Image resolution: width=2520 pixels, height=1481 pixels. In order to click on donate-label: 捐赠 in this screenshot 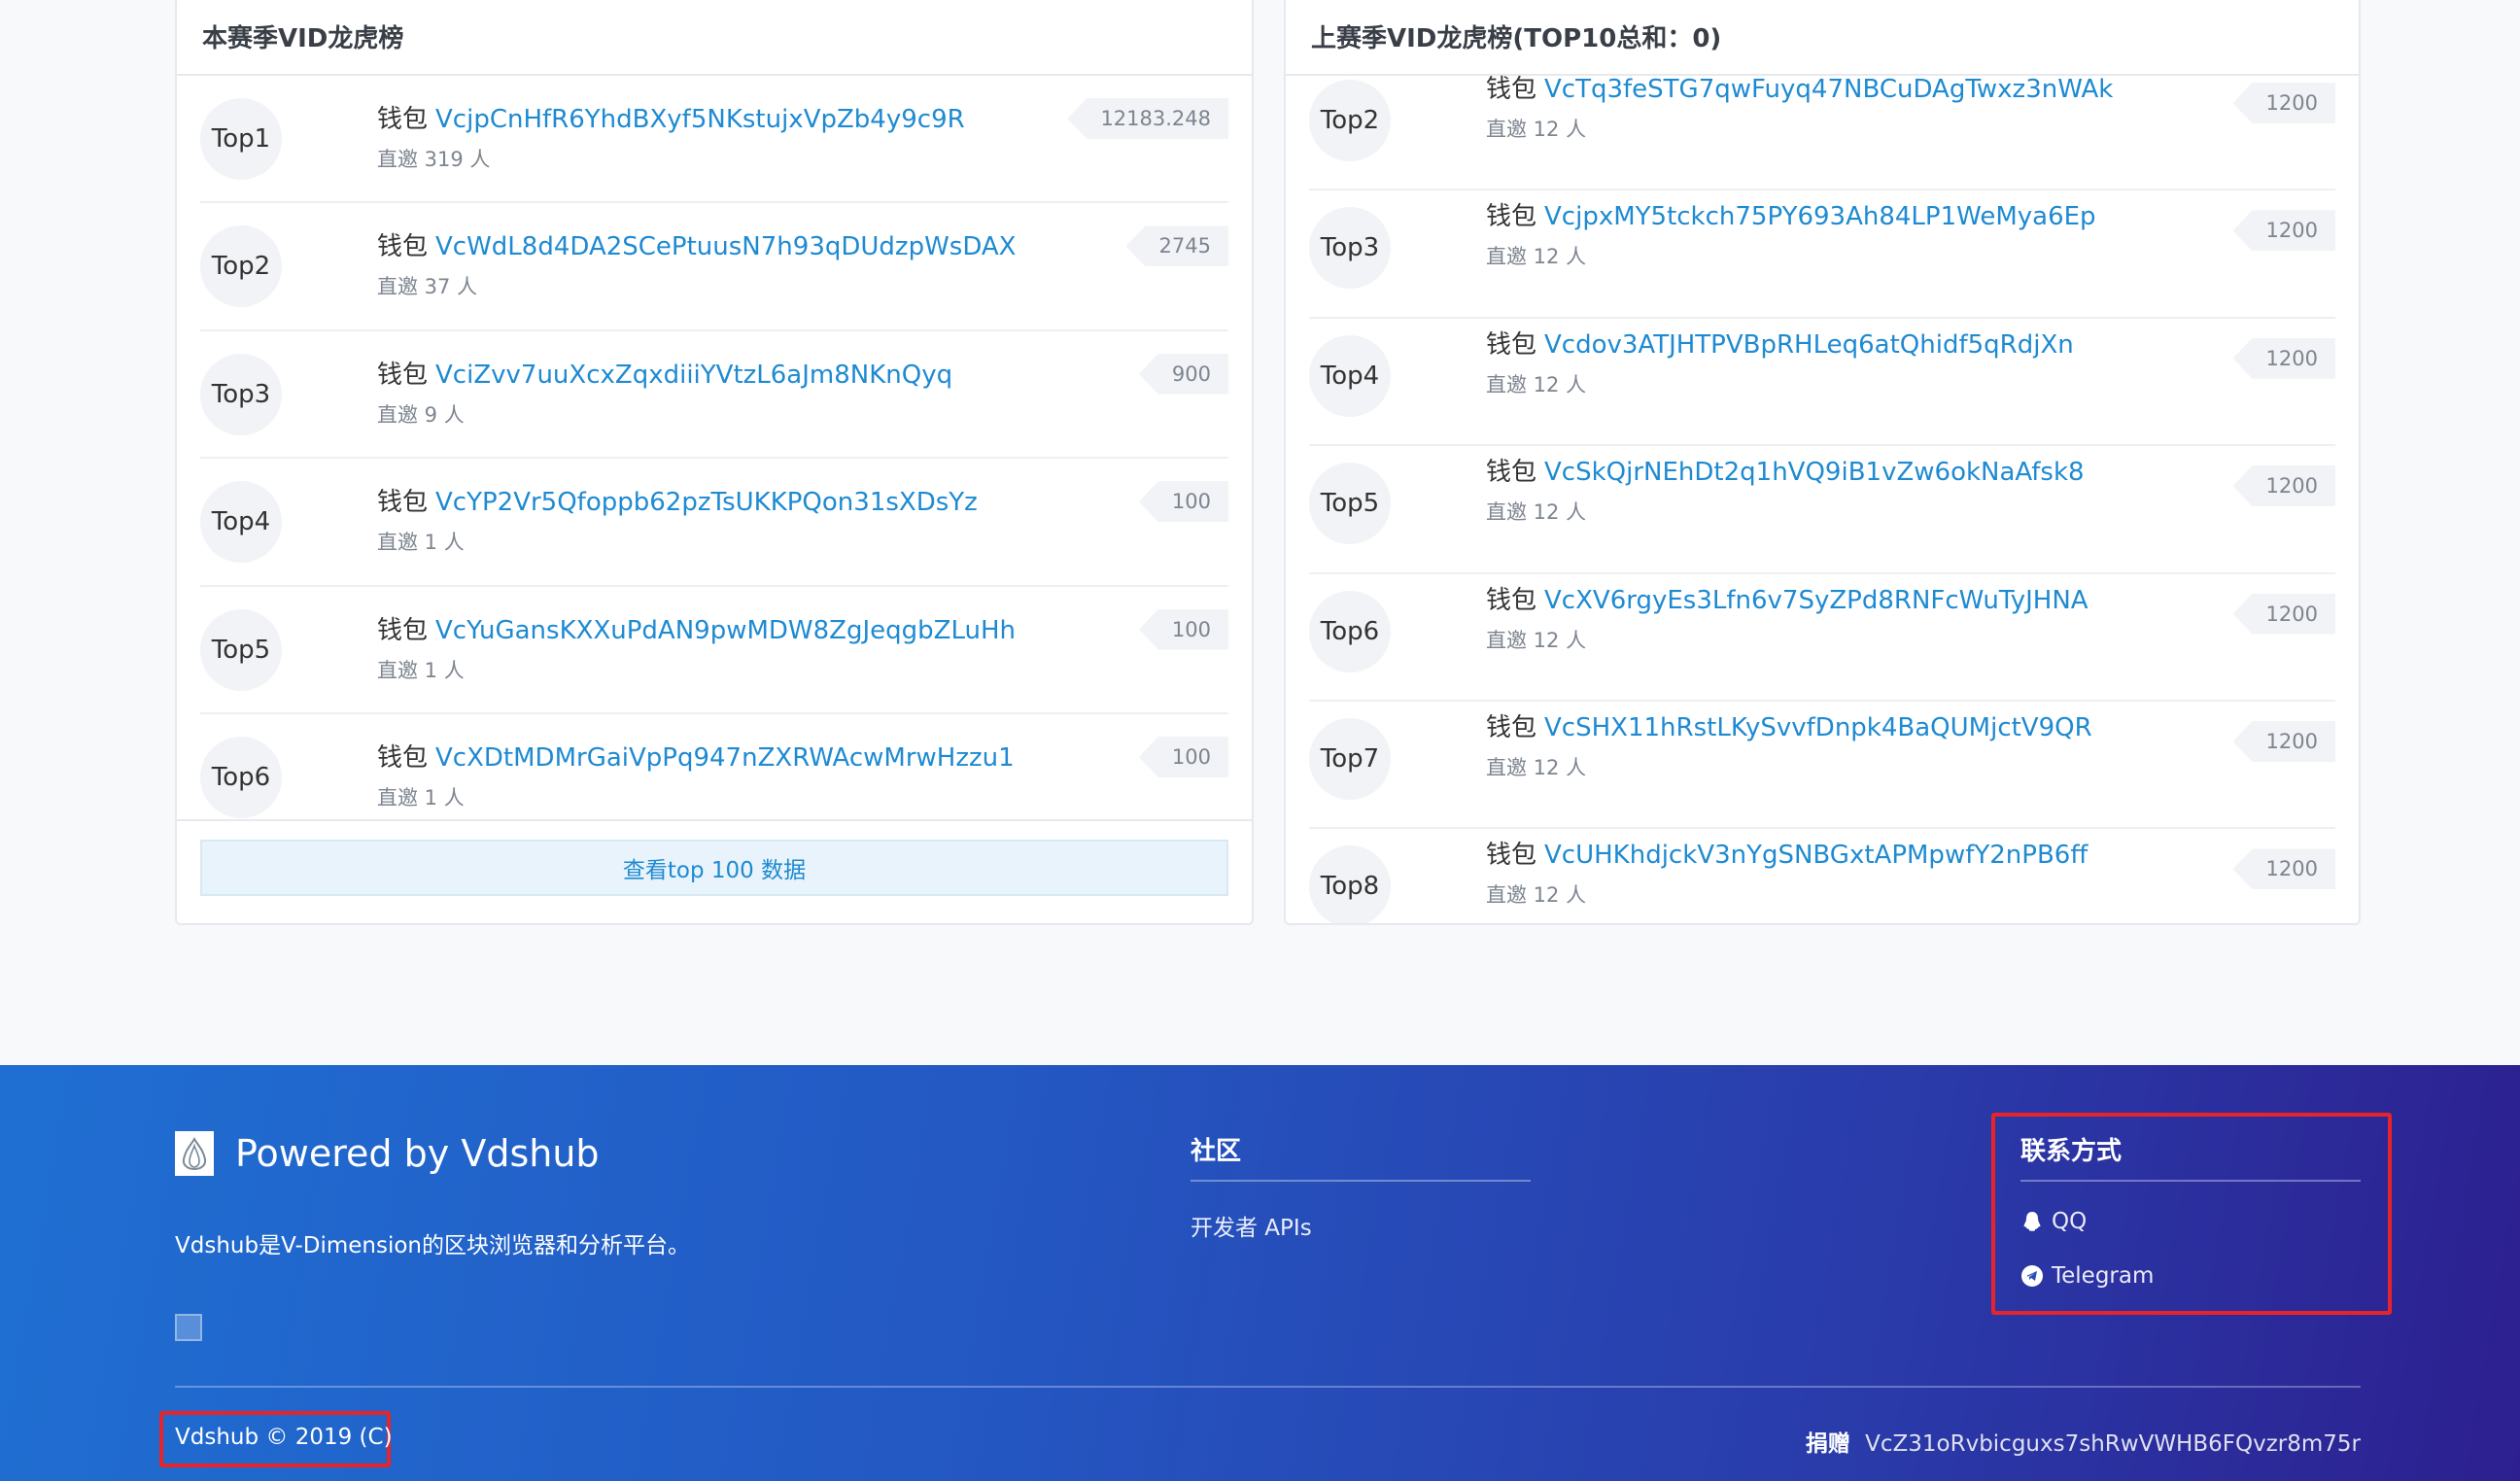, I will do `click(1827, 1444)`.